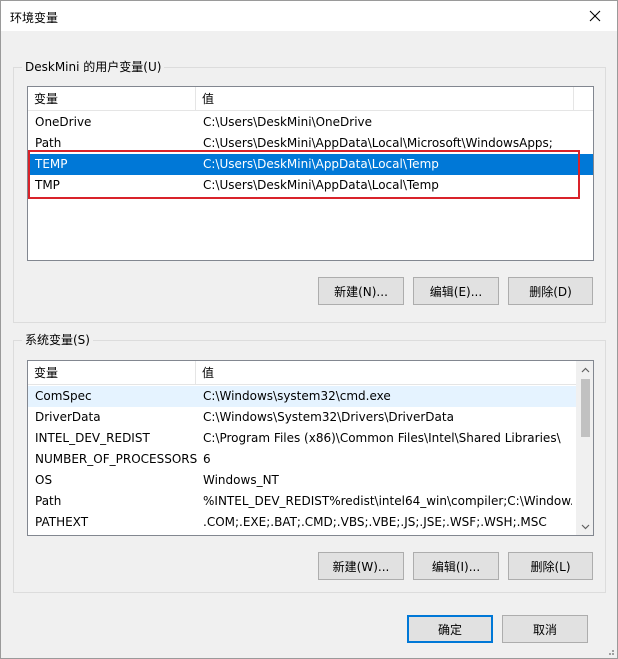  Describe the element at coordinates (297, 396) in the screenshot. I see `variable-value: C:\Windows\system32\cmd.exe` at that location.